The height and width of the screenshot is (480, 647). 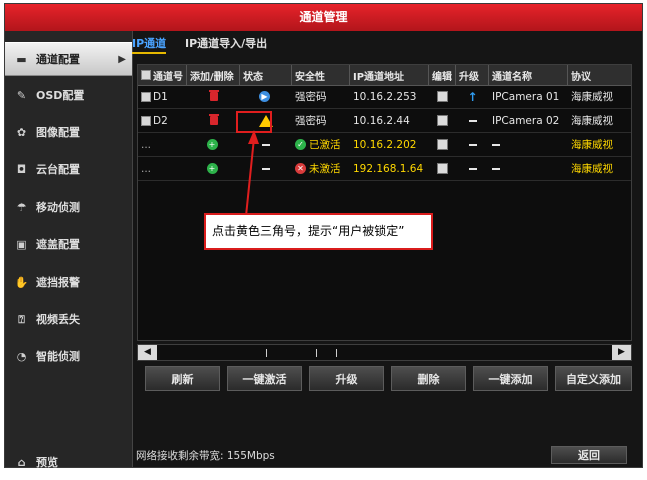 I want to click on home-icon: ⌂, so click(x=21, y=462).